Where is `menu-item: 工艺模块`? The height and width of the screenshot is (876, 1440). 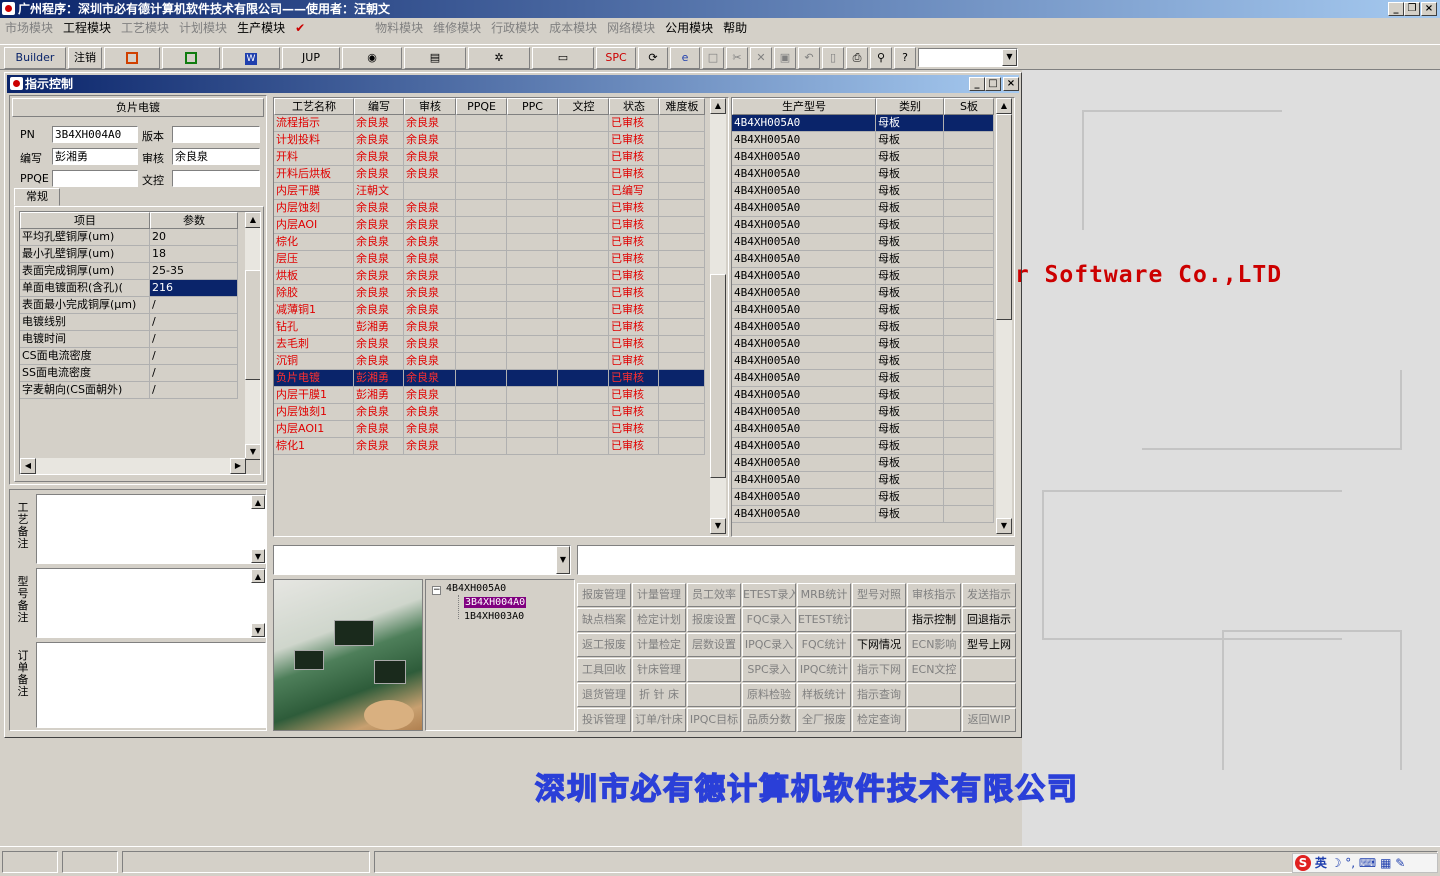
menu-item: 工艺模块 is located at coordinates (145, 28).